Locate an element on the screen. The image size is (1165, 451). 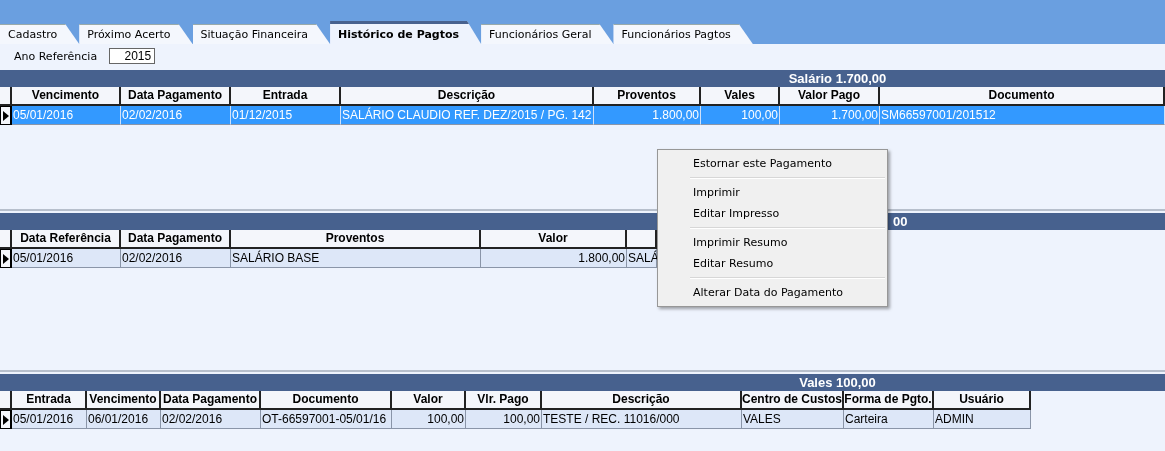
column-header: Vlr. Pago is located at coordinates (504, 400).